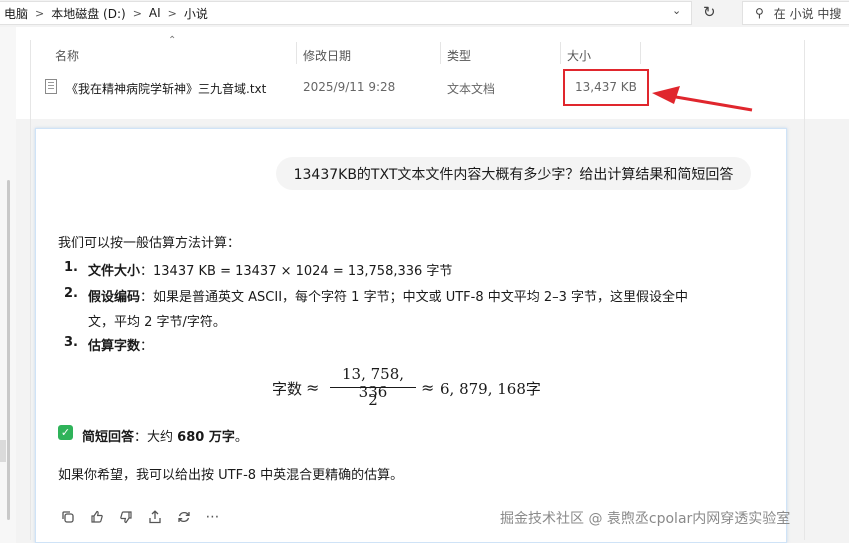 The height and width of the screenshot is (543, 849). I want to click on answer-intro: 我们可以按一般估算方法计算：, so click(149, 243).